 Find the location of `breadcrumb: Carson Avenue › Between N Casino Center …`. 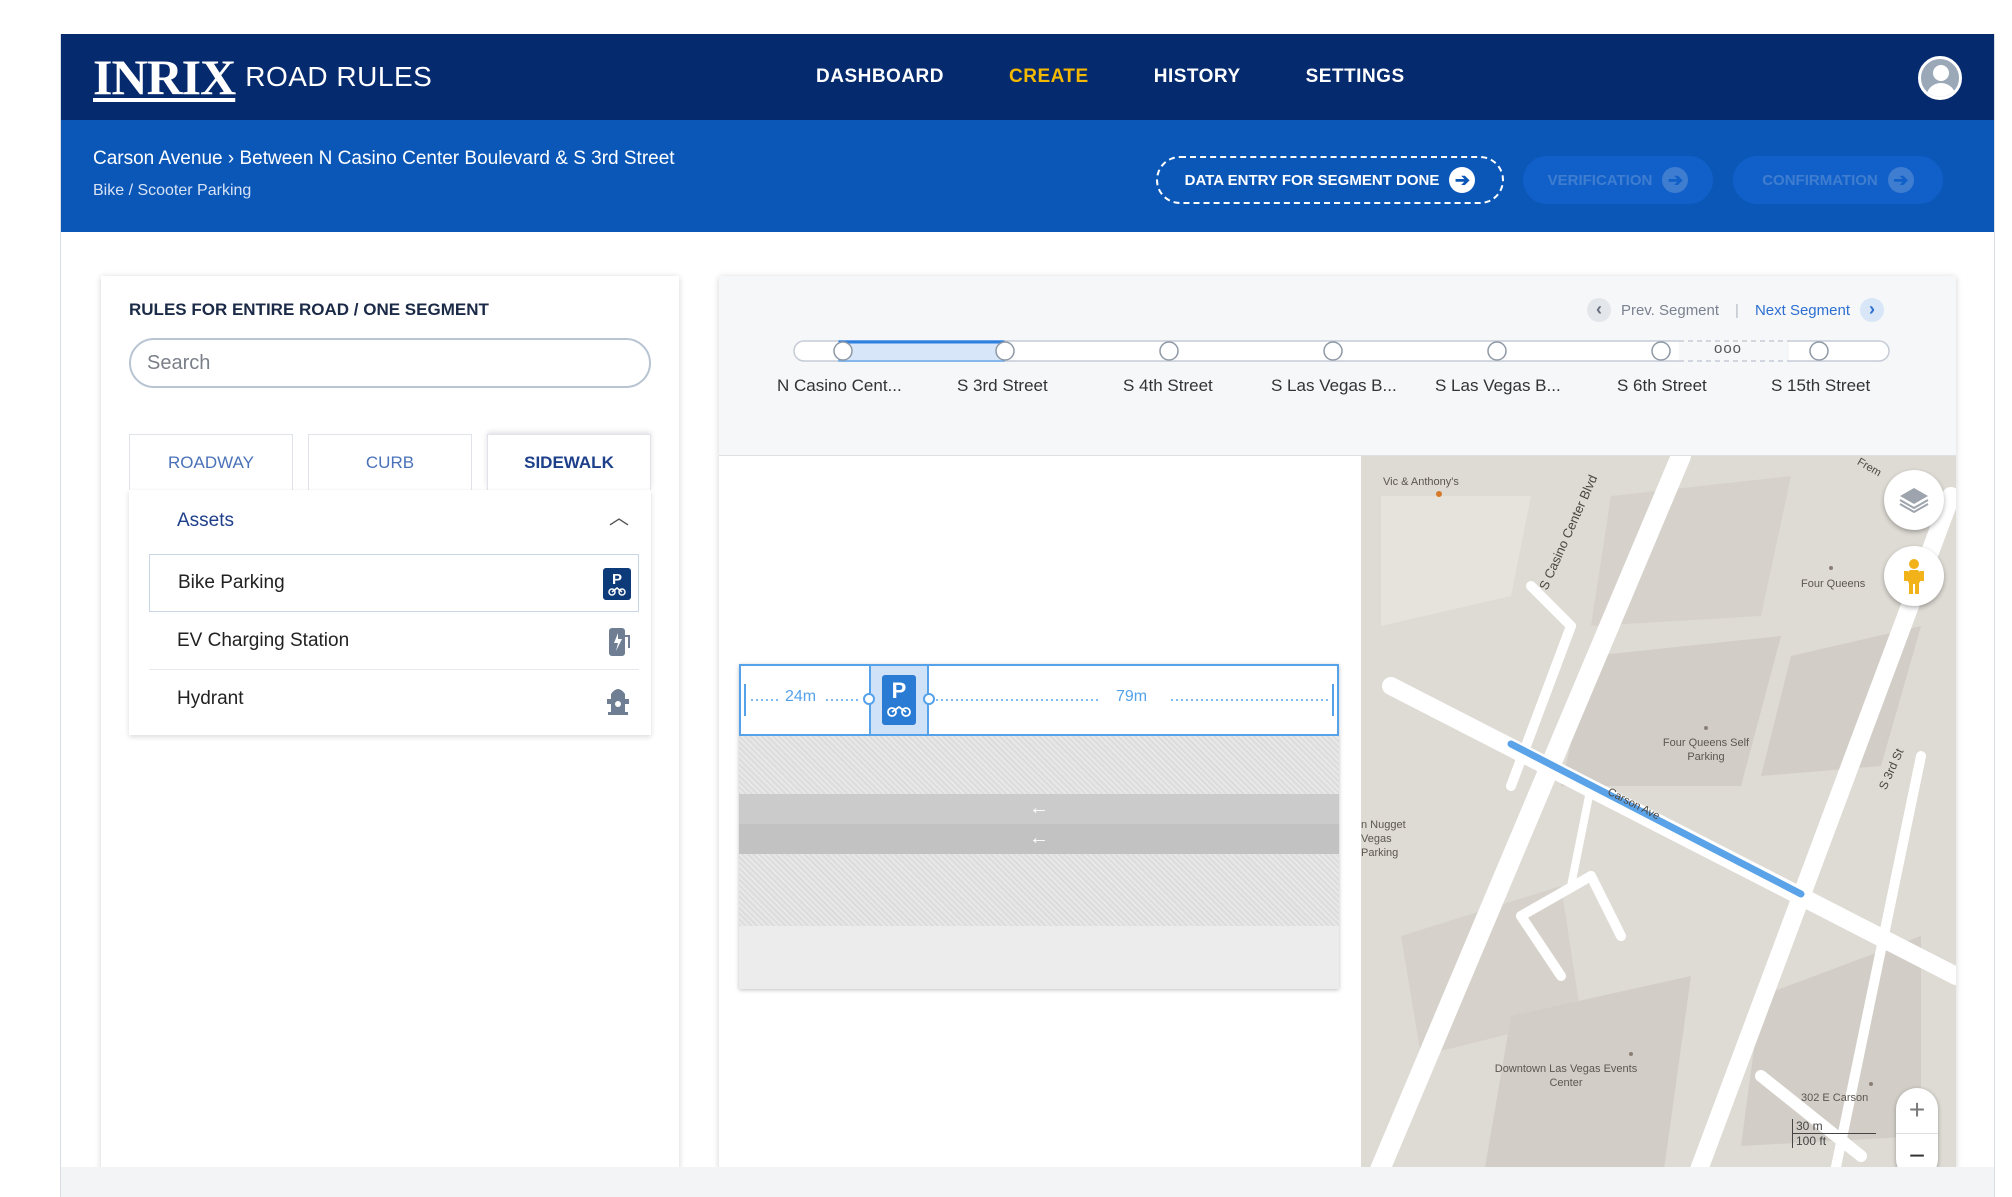

breadcrumb: Carson Avenue › Between N Casino Center … is located at coordinates (384, 158).